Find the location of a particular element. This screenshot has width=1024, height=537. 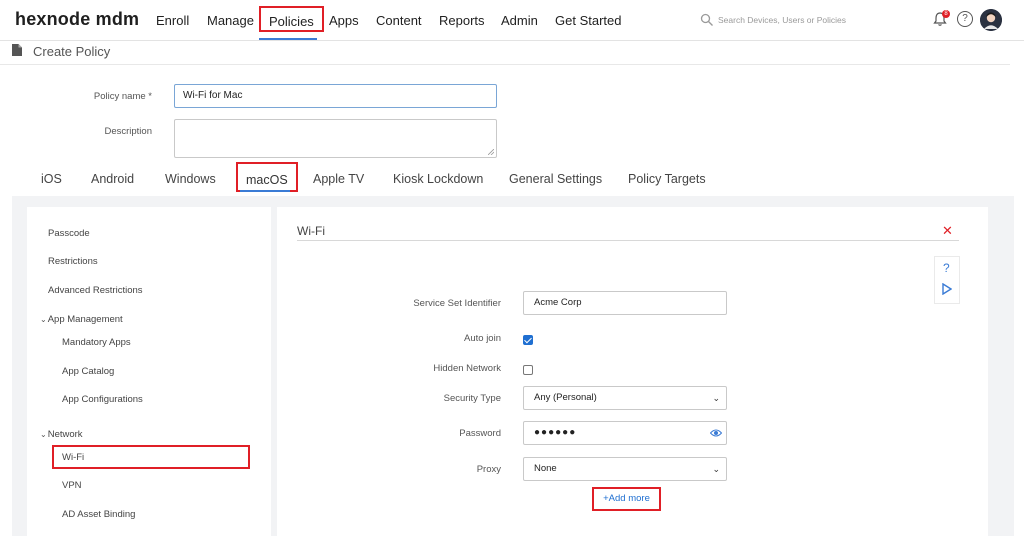

sidebar-group-label: Network is located at coordinates (65, 434).